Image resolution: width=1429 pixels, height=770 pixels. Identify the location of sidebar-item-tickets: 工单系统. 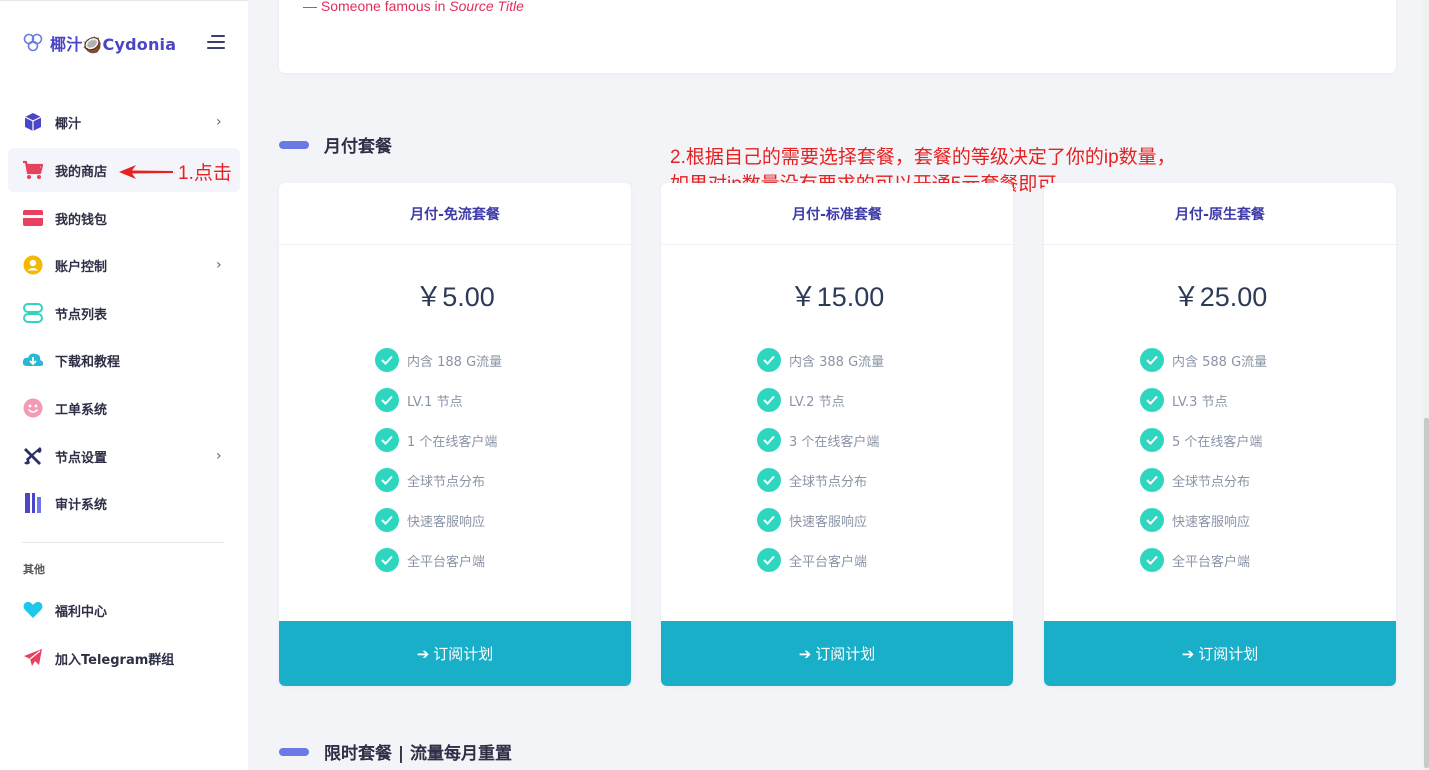
(124, 408).